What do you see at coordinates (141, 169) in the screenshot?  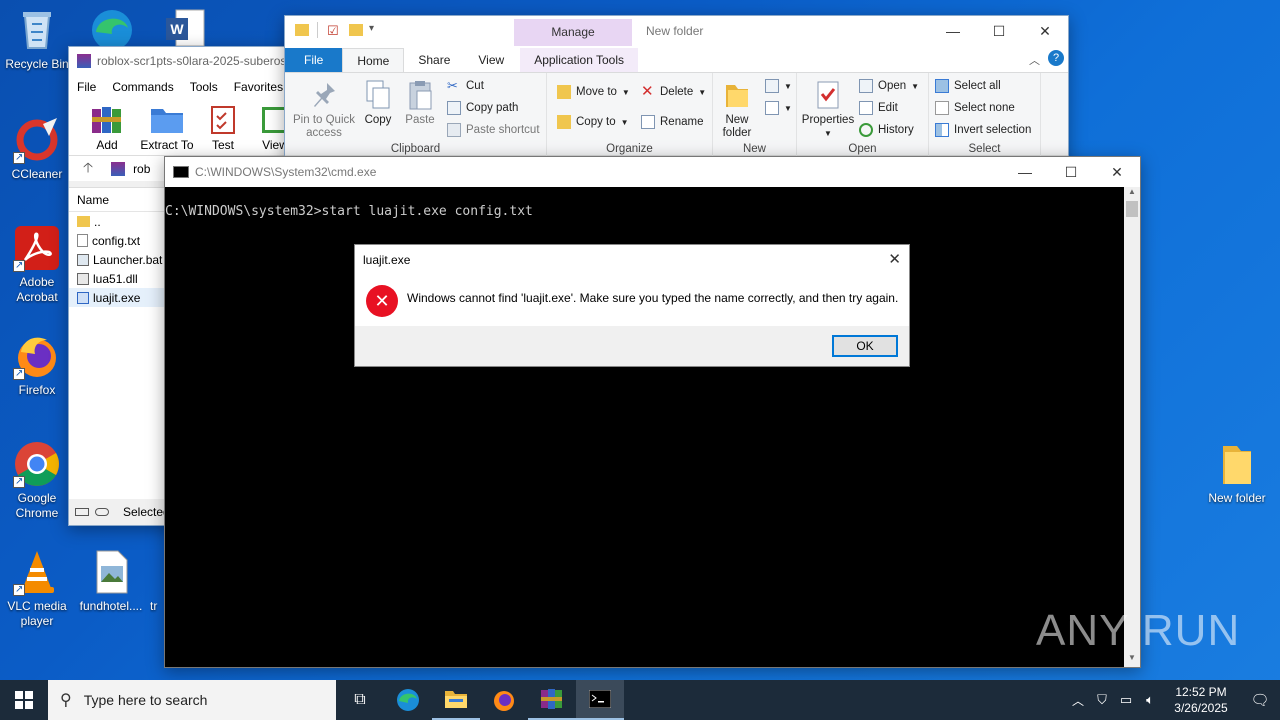 I see `archive-path: rob` at bounding box center [141, 169].